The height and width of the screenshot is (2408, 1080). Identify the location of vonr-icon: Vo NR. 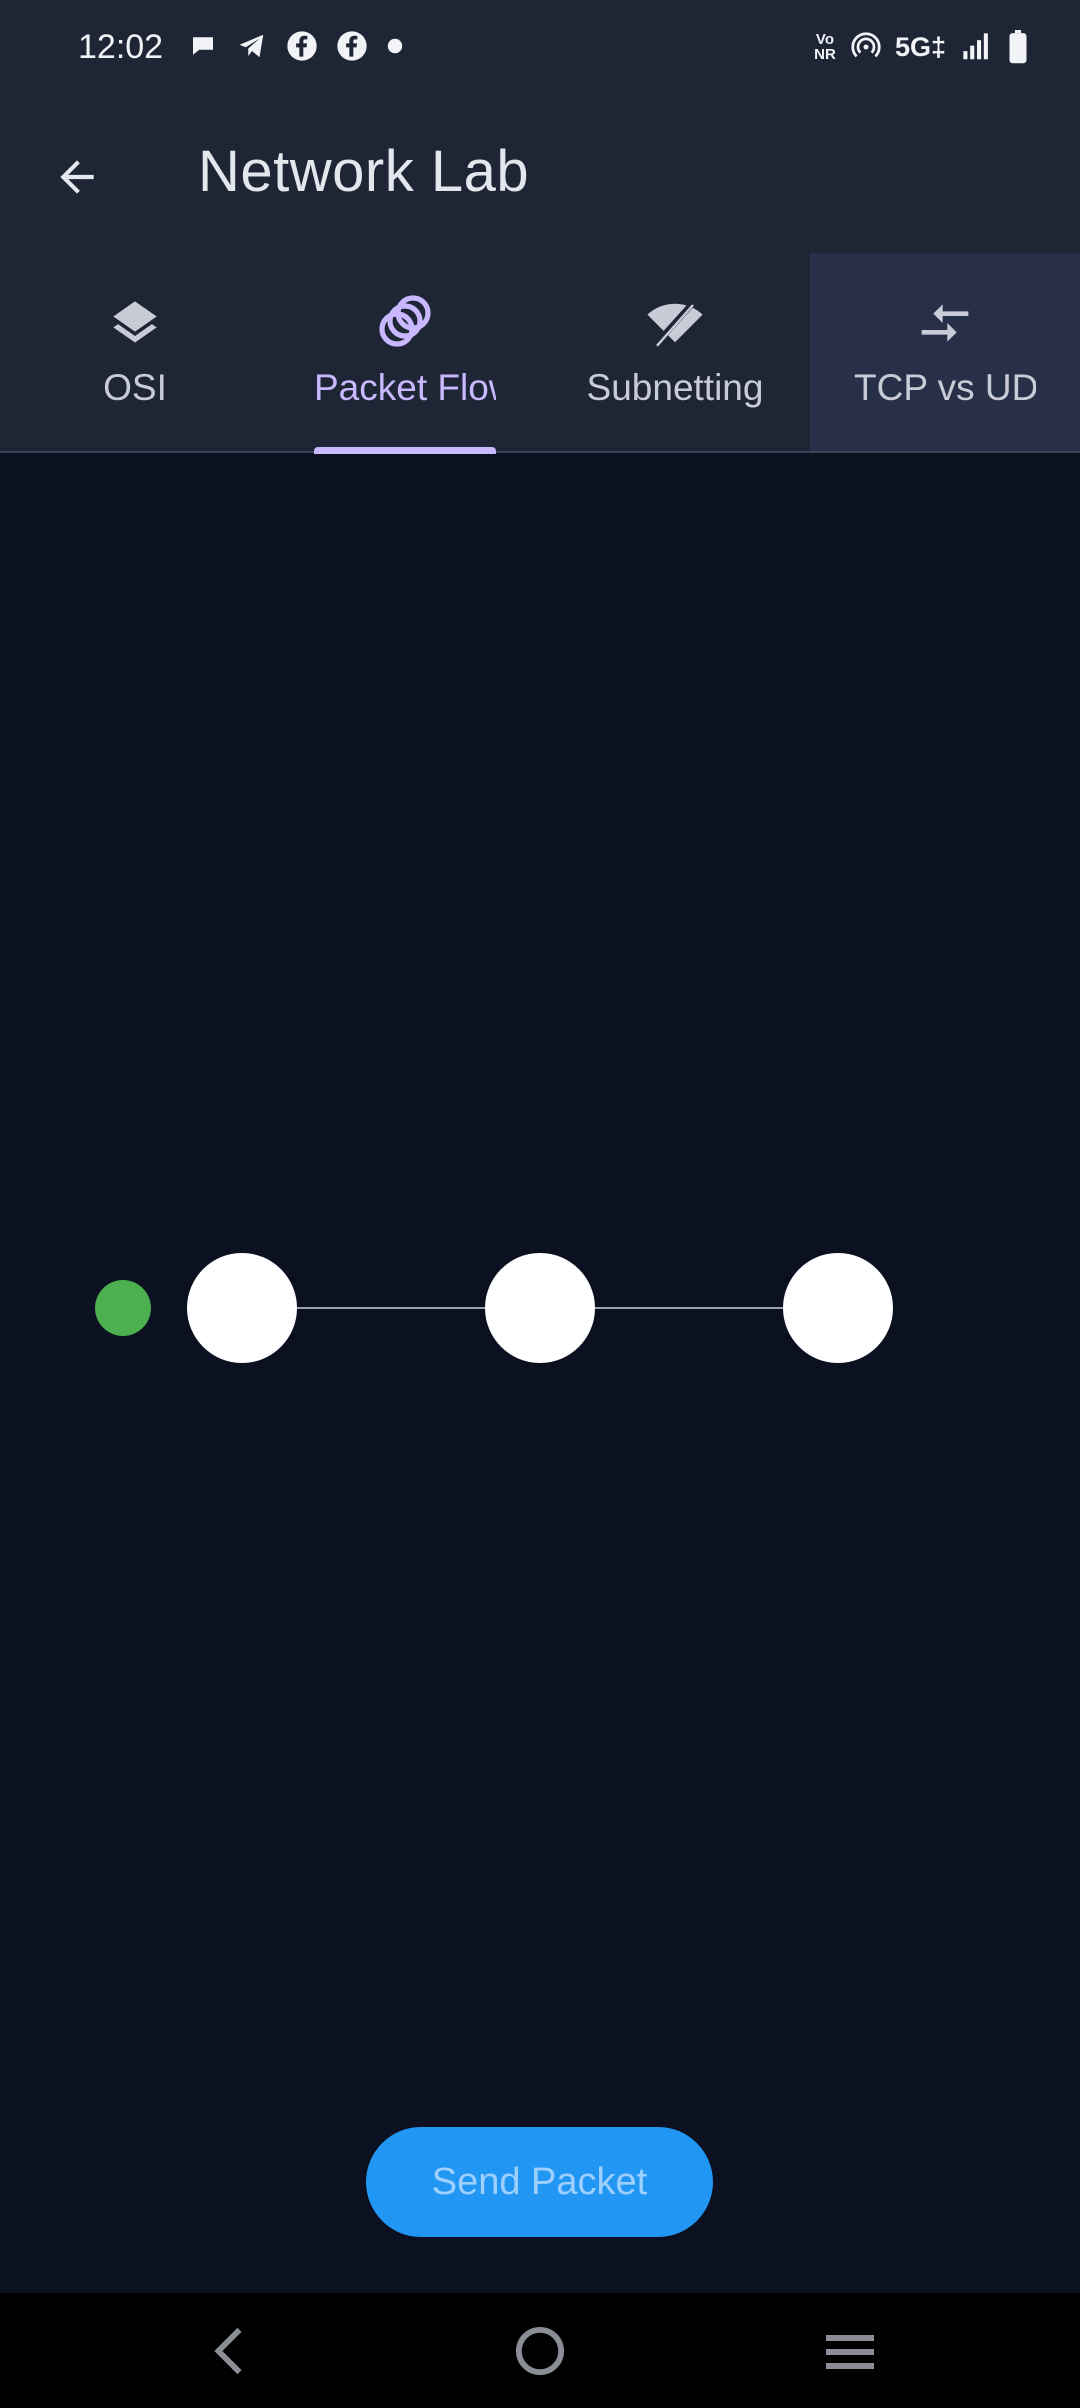
(825, 47).